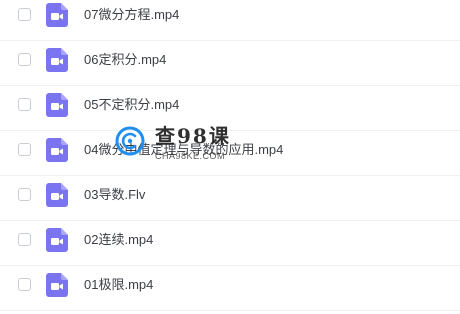  What do you see at coordinates (131, 15) in the screenshot?
I see `file-name: 07微分方程.mp4` at bounding box center [131, 15].